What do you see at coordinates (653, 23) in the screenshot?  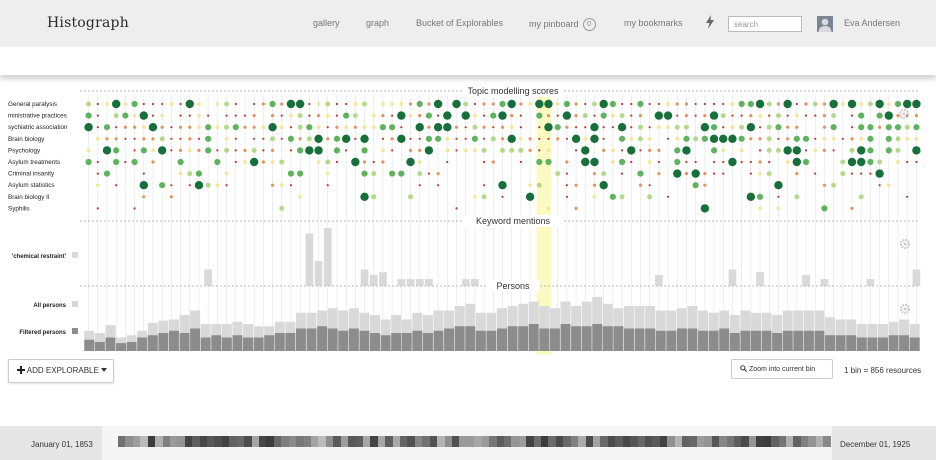 I see `nav-my-bookmarks: my bookmarks` at bounding box center [653, 23].